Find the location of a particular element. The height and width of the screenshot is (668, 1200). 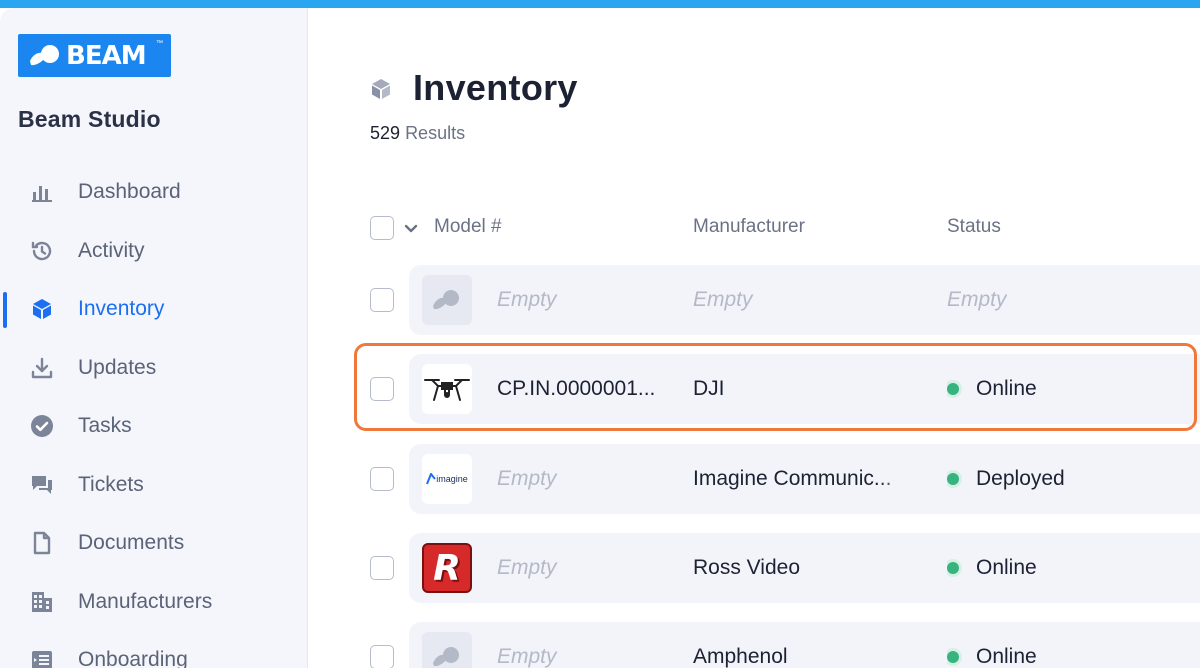

manufacturer-cell: Amphenol is located at coordinates (740, 656).